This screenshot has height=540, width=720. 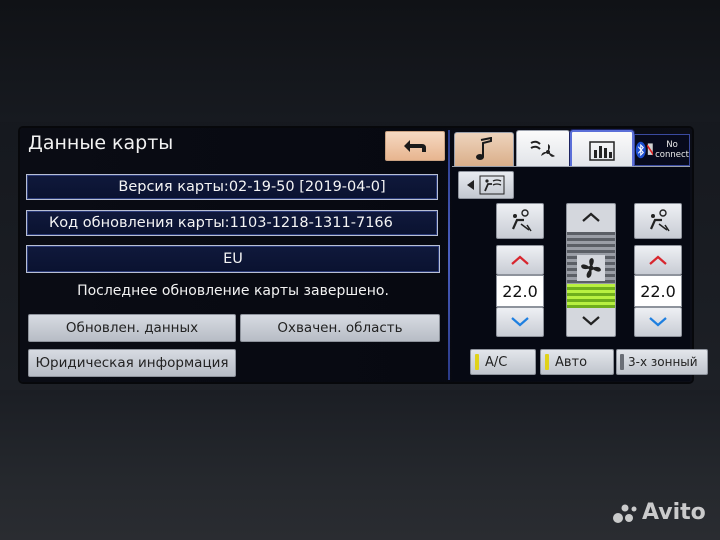 I want to click on tab-climate, so click(x=543, y=149).